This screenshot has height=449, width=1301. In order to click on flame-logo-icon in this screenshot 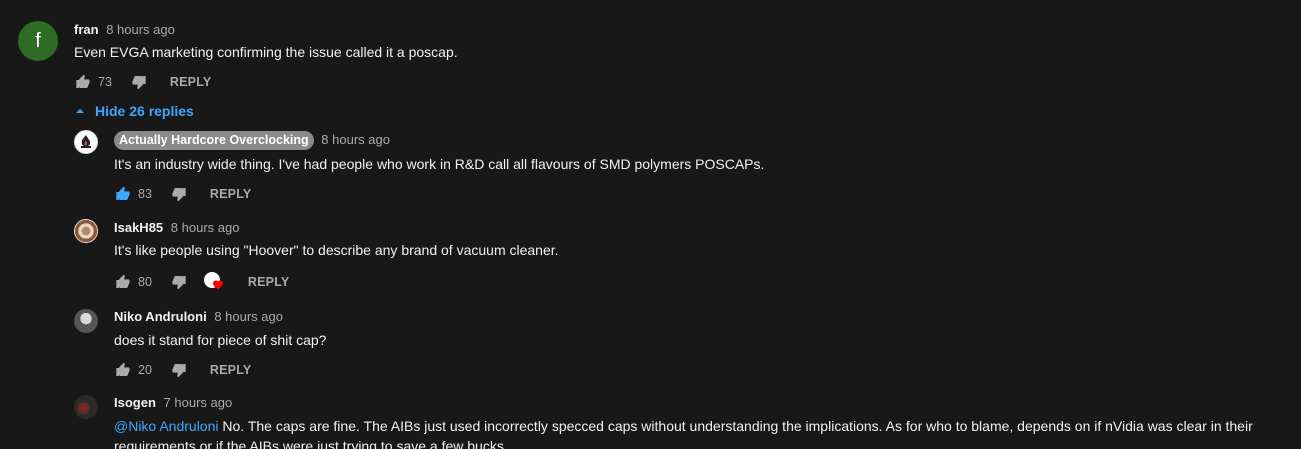, I will do `click(86, 141)`.